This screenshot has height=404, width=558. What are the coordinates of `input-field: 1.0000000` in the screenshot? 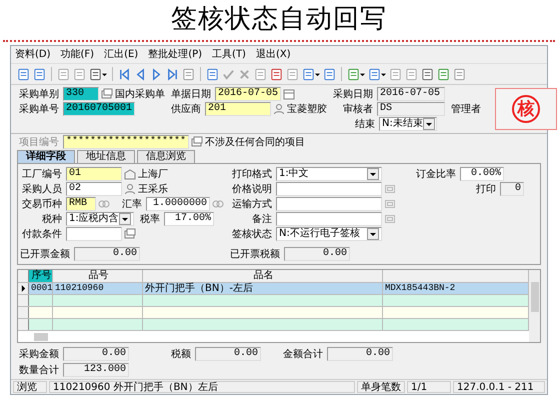 It's located at (178, 204).